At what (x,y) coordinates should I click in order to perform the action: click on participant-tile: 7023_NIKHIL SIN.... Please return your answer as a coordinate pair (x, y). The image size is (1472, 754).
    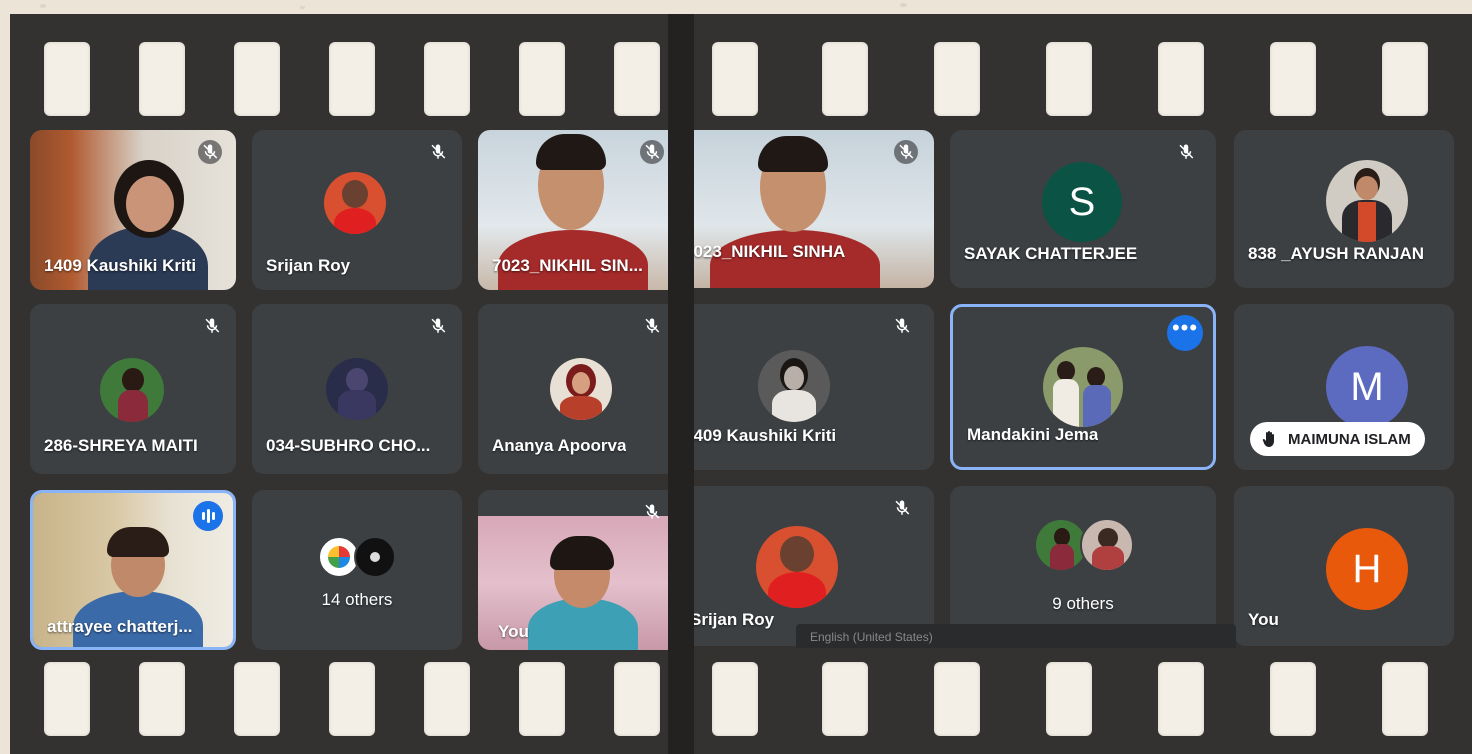
    Looking at the image, I should click on (573, 210).